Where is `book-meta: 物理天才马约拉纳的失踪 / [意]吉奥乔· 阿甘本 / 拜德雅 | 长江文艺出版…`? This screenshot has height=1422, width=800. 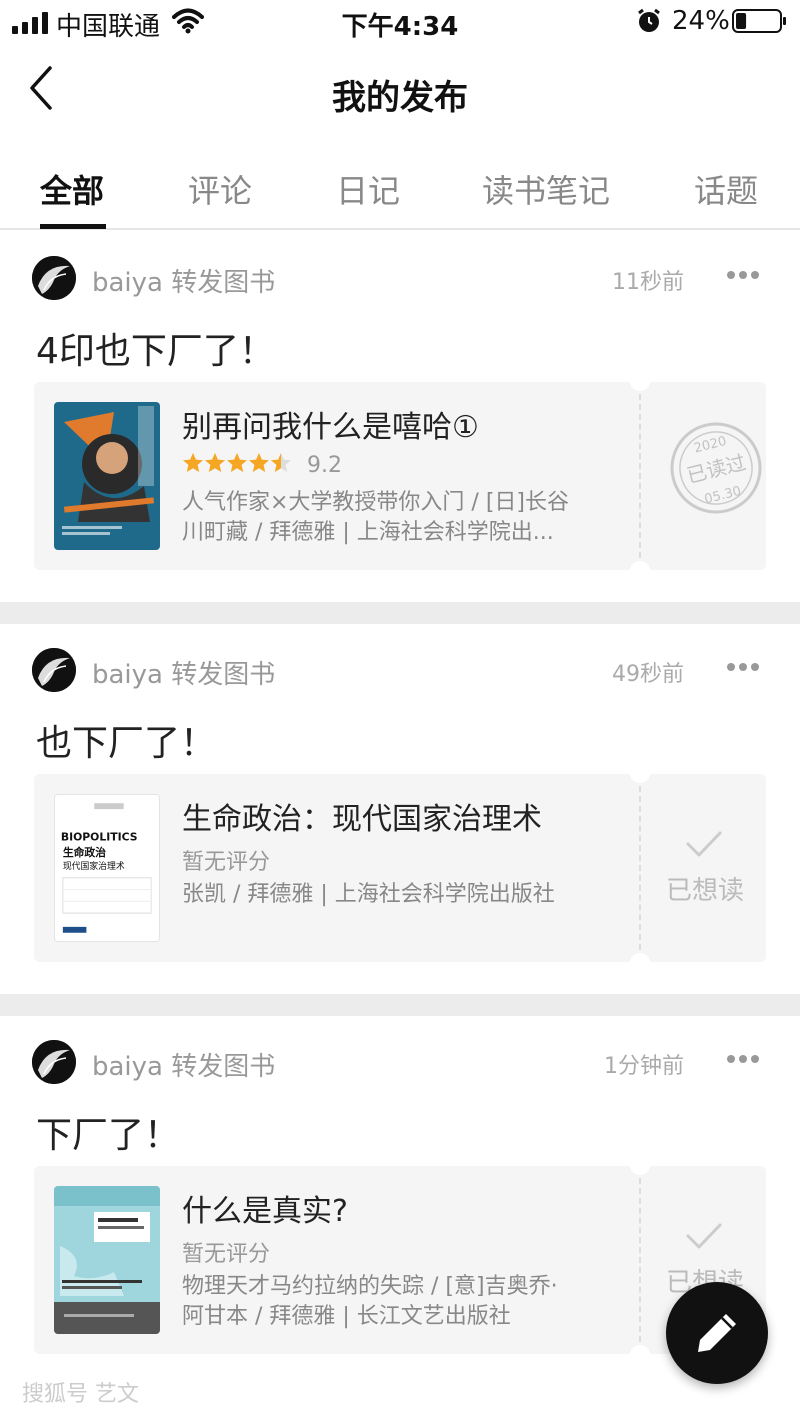
book-meta: 物理天才马约拉纳的失踪 / [意]吉奥乔· 阿甘本 / 拜德雅 | 长江文艺出版… is located at coordinates (402, 1302).